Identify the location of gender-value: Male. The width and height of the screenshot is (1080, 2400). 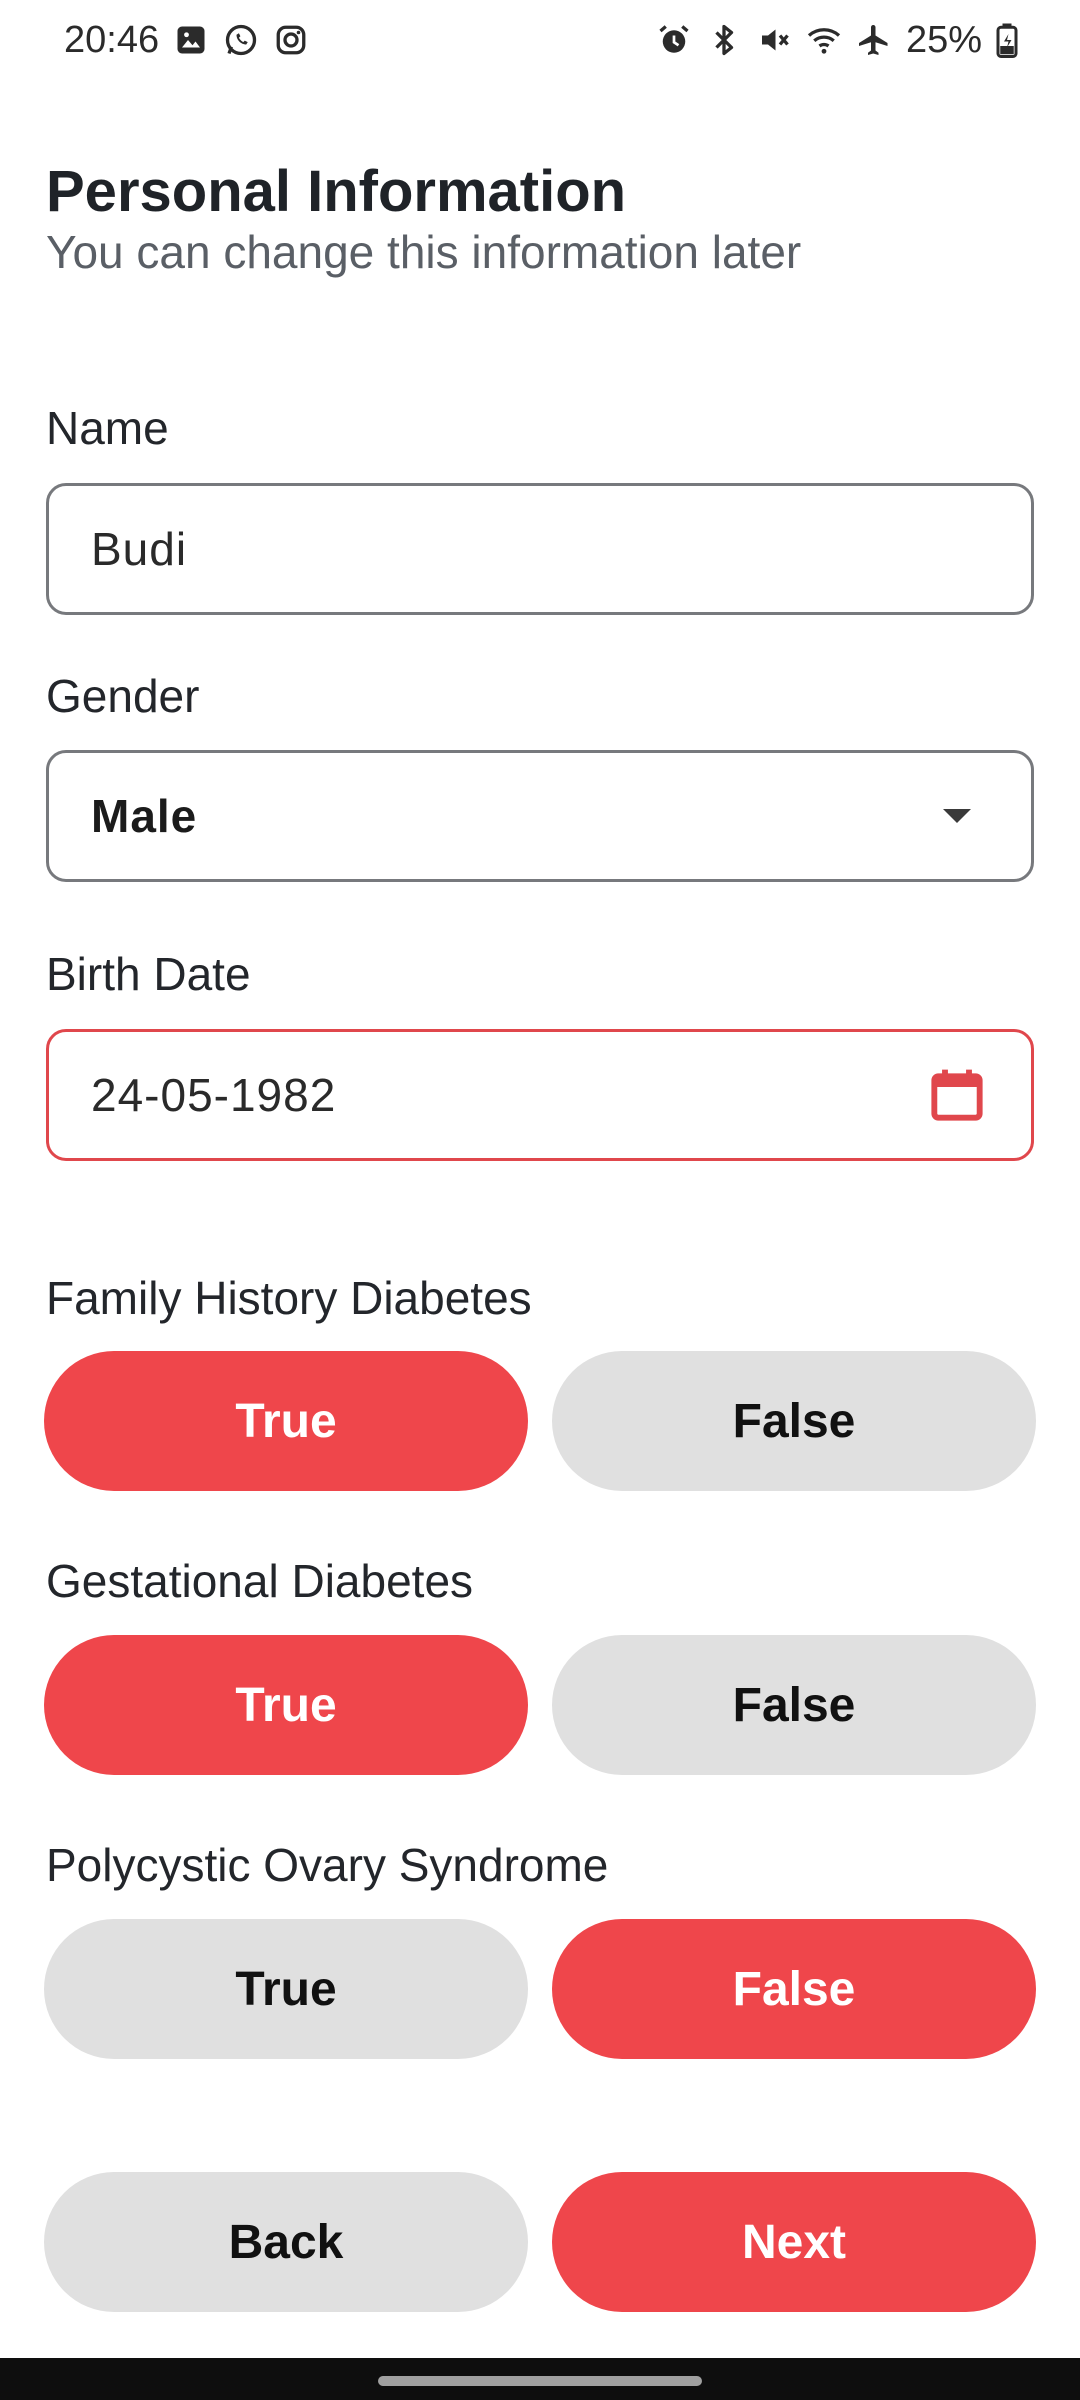
(144, 816).